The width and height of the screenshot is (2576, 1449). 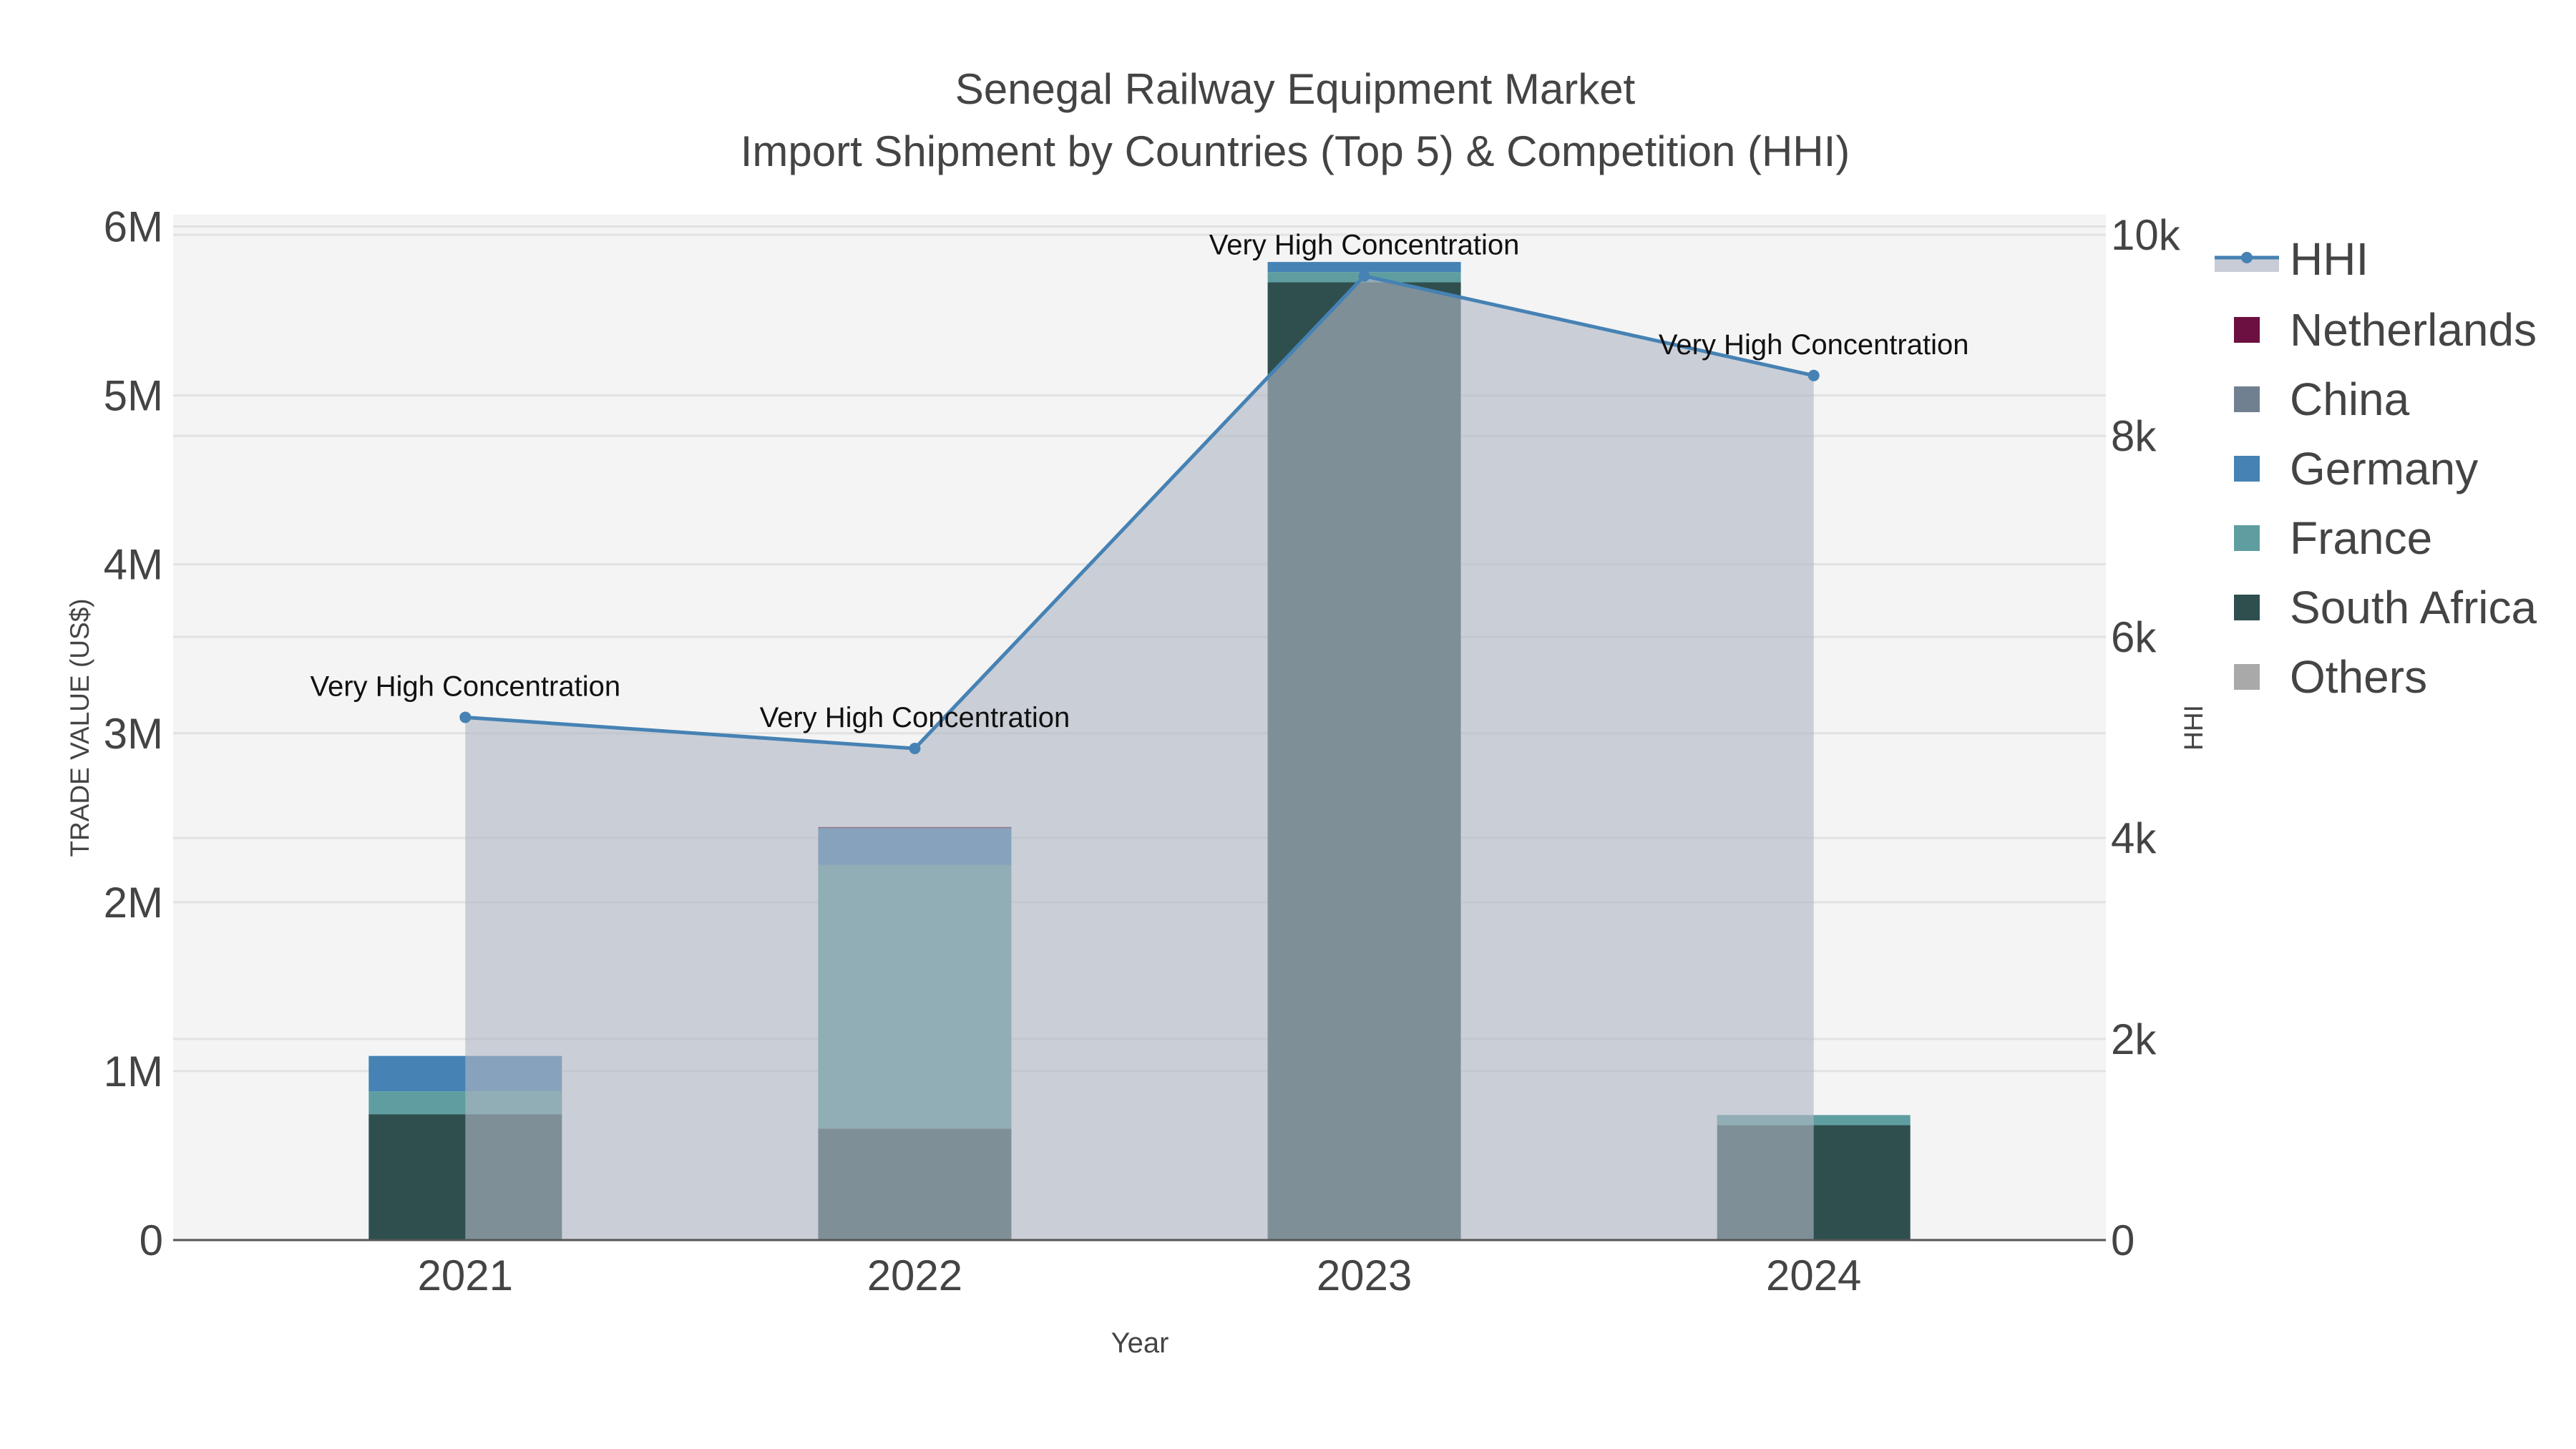 I want to click on x-tick-label: 2024, so click(x=1813, y=1275).